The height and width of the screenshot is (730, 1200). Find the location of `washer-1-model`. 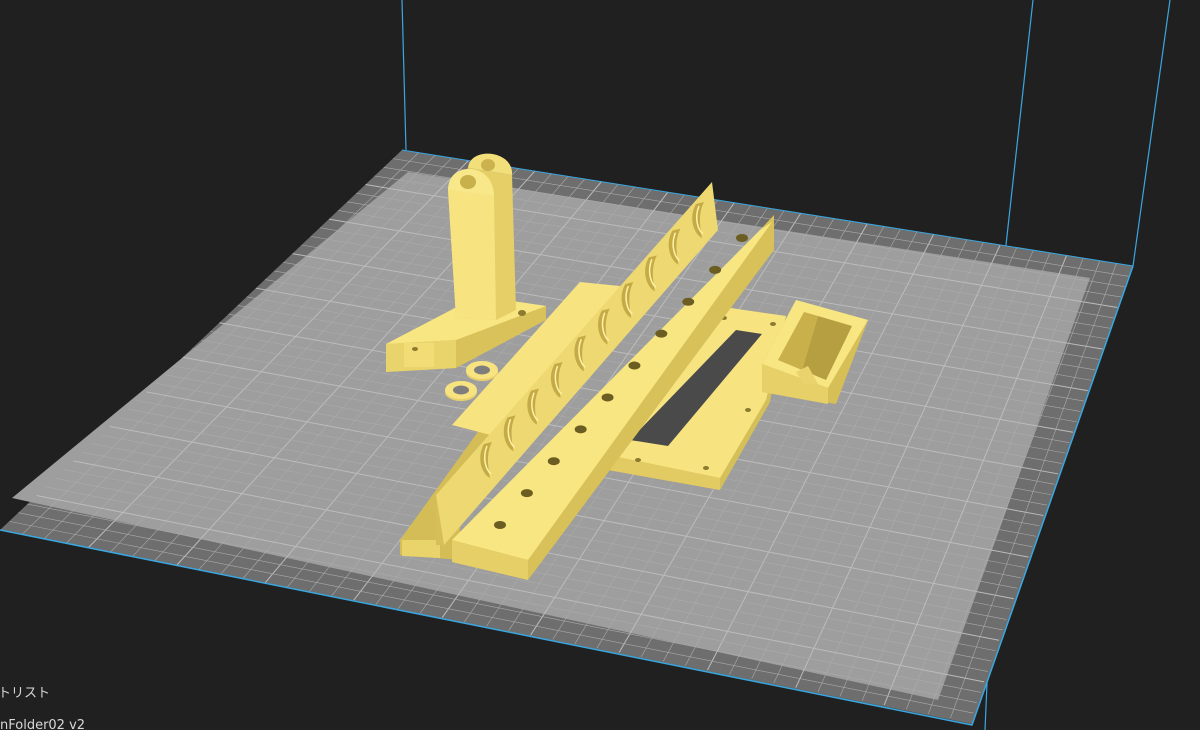

washer-1-model is located at coordinates (482, 371).